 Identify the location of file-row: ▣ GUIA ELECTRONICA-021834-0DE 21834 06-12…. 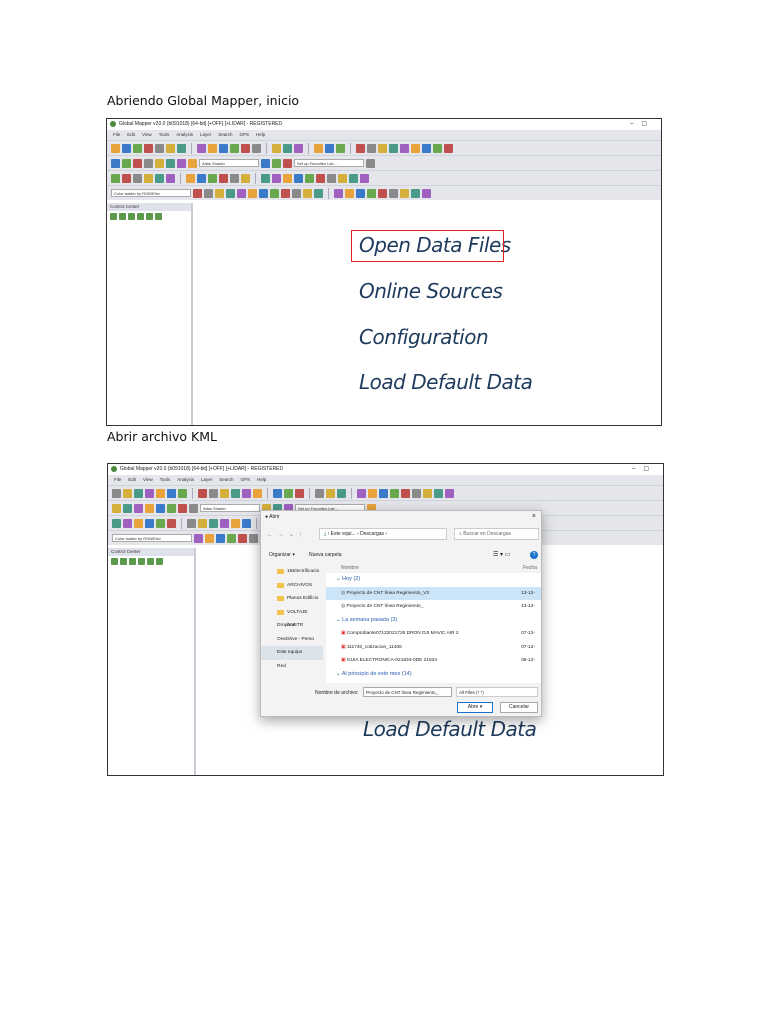
(433, 661).